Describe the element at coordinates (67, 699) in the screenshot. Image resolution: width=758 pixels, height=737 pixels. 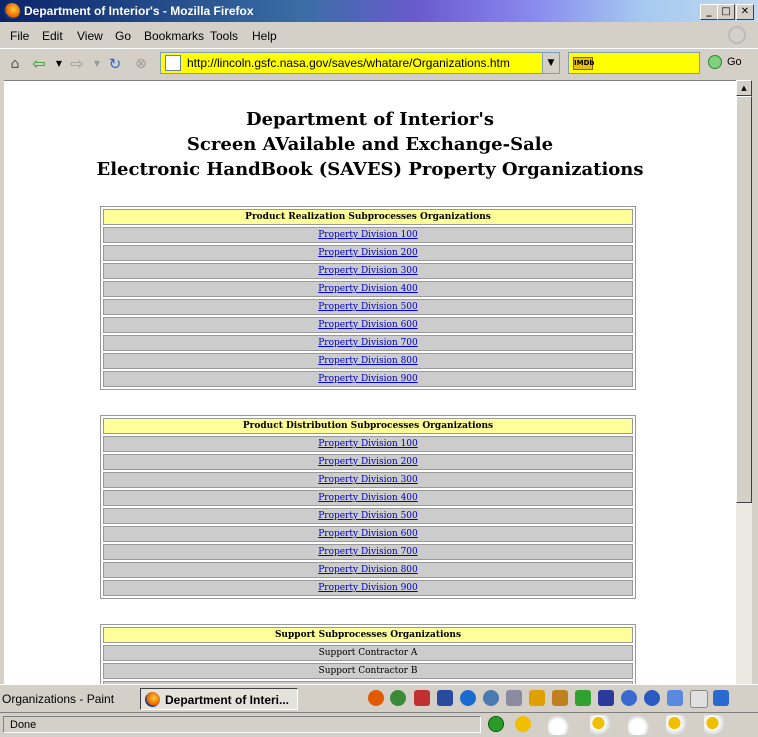
I see `taskbar-item-paint: Organizations - Paint` at that location.